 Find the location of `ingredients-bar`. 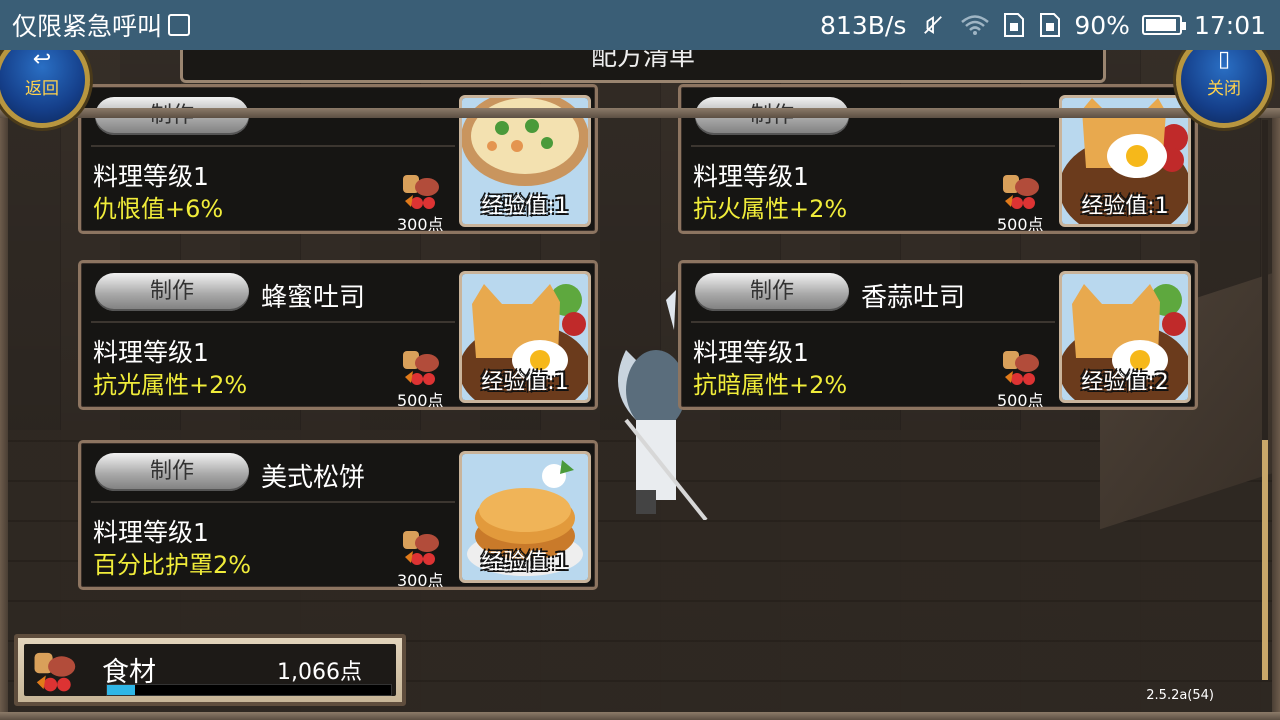

ingredients-bar is located at coordinates (249, 690).